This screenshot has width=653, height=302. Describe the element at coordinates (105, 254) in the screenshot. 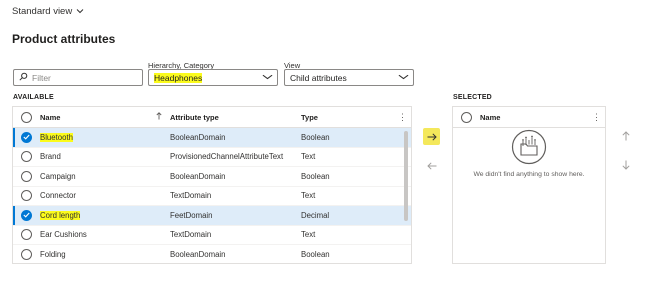

I see `row-name-cell: Folding` at that location.